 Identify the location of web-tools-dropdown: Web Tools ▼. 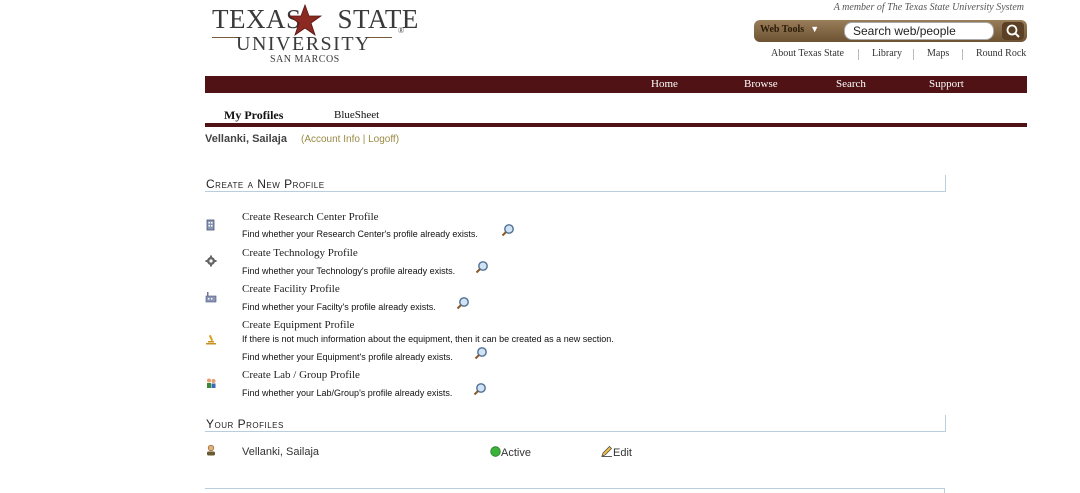
(789, 29).